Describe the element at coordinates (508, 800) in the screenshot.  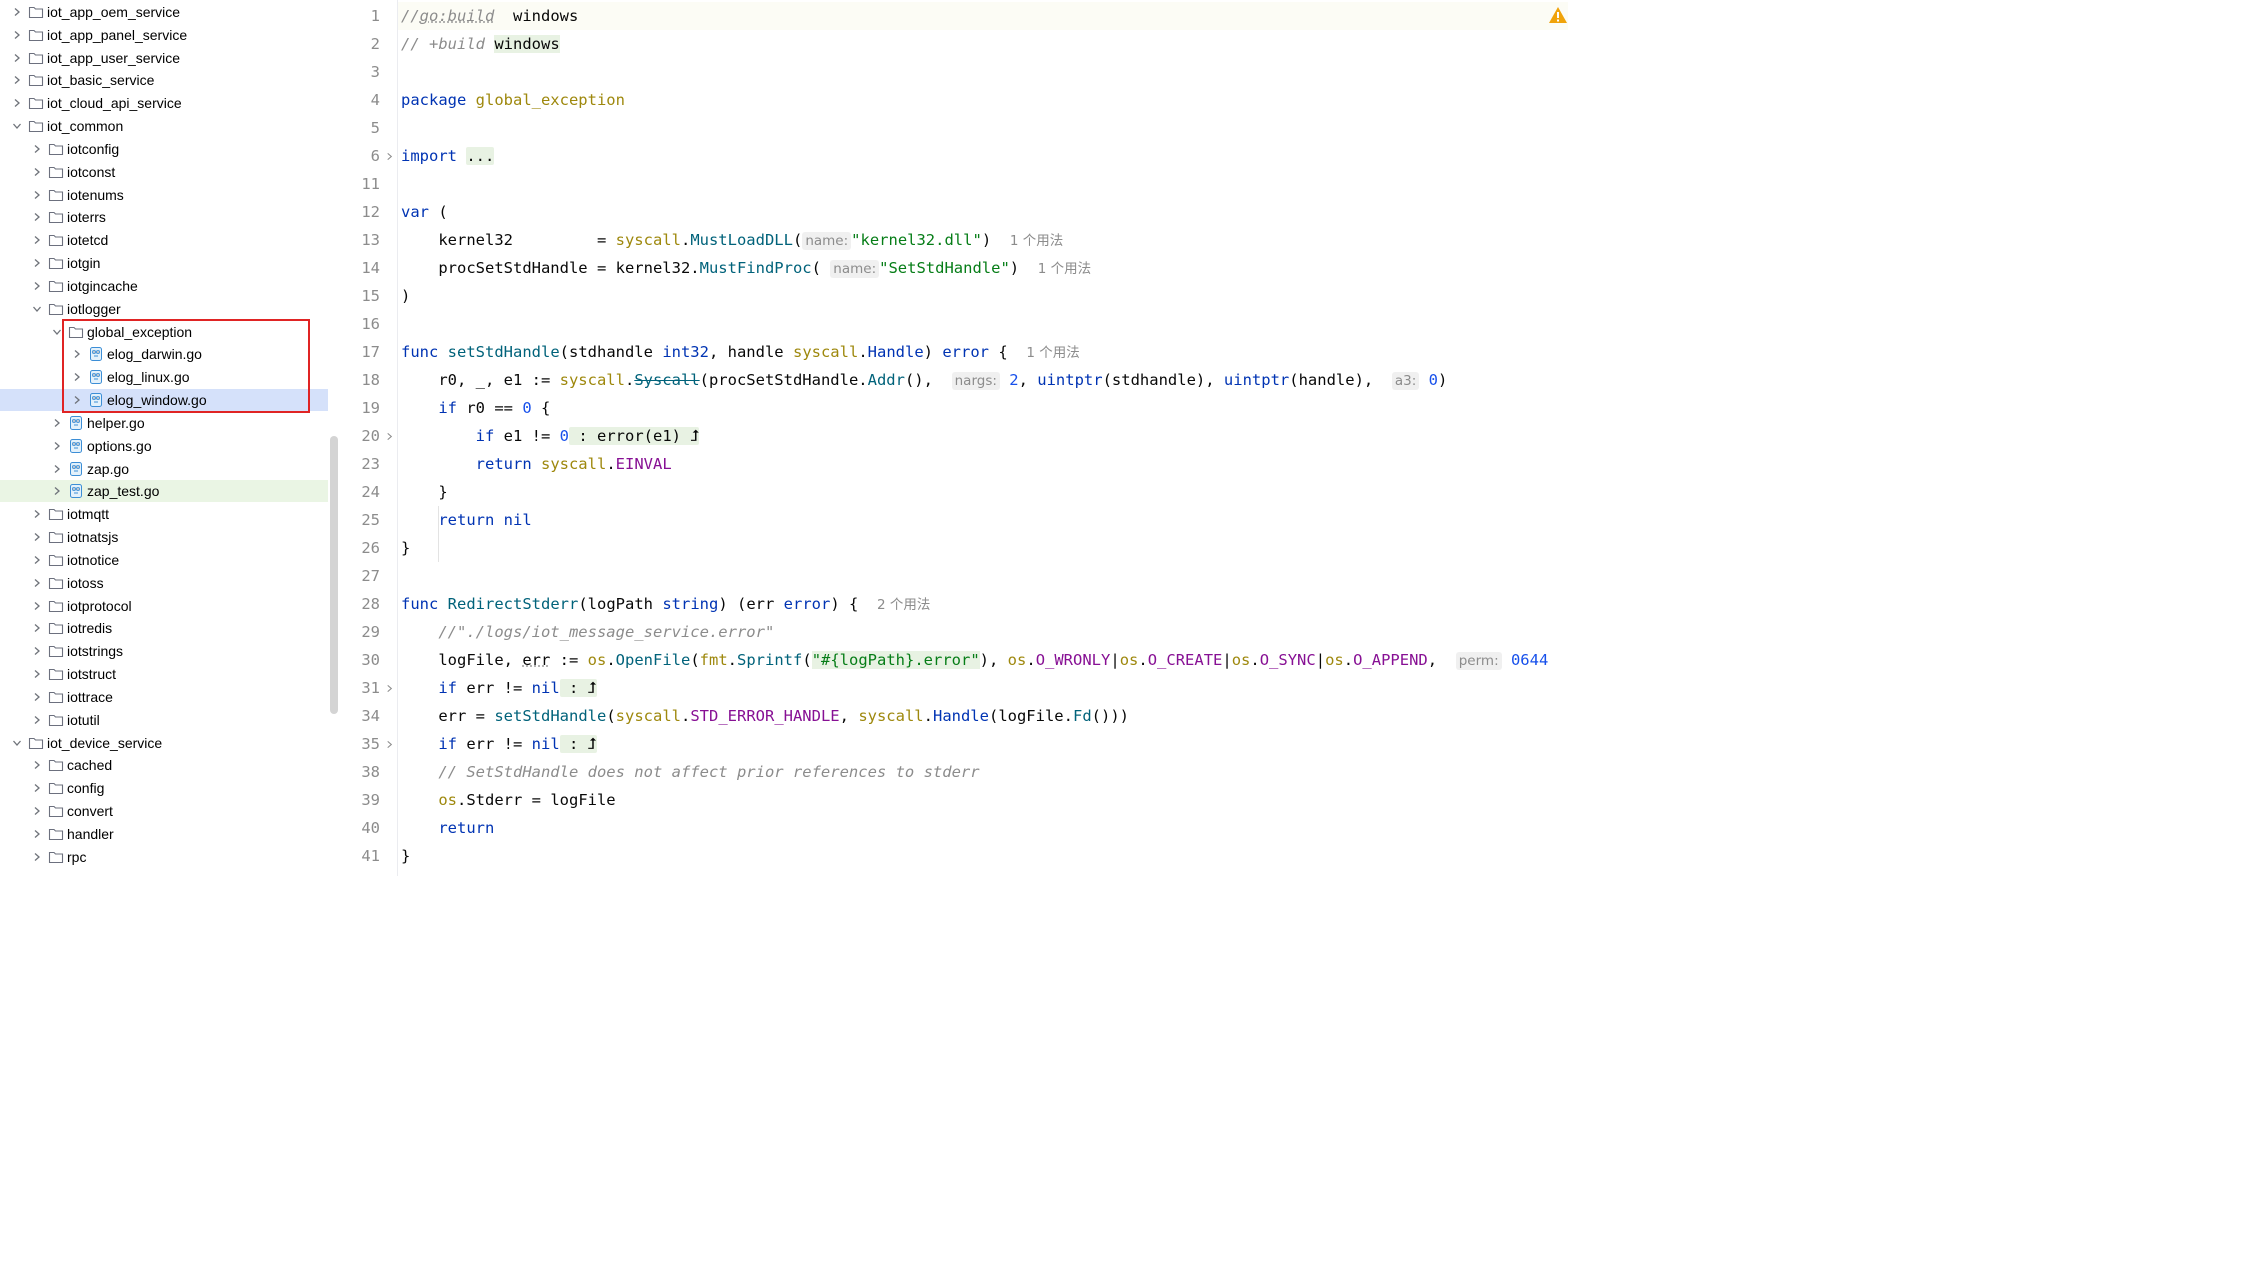
I see `code-line: os.Stderr = logFile` at that location.